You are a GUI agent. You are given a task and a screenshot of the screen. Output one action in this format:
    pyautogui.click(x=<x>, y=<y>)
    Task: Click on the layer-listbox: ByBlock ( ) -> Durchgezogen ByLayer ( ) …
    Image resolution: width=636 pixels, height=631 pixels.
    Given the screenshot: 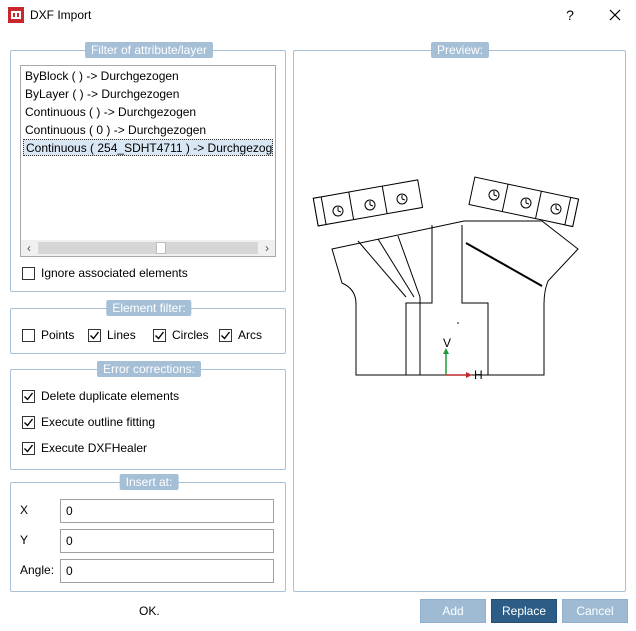 What is the action you would take?
    pyautogui.click(x=148, y=161)
    